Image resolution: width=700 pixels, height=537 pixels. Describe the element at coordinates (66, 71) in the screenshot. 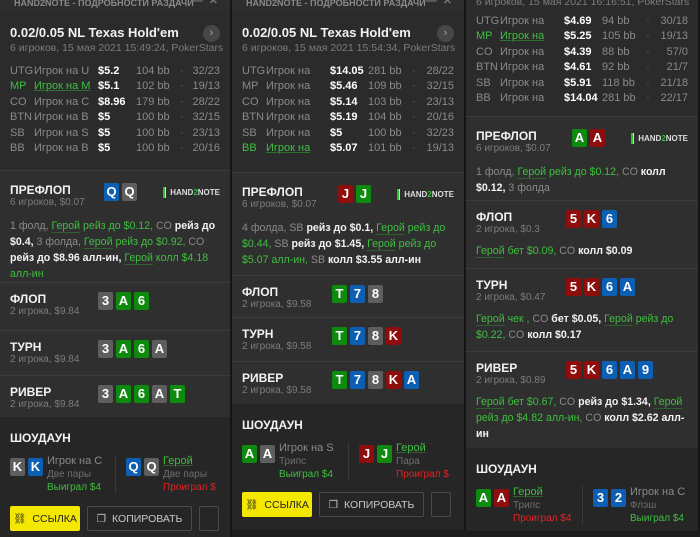

I see `player-name: Игрок на U` at that location.